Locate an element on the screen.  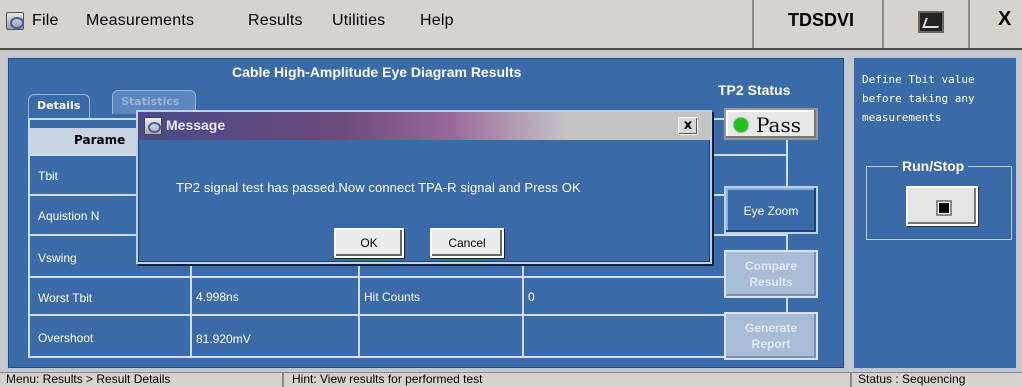
panel-title: Cable High-Amplitude Eye Diagram Results is located at coordinates (377, 72).